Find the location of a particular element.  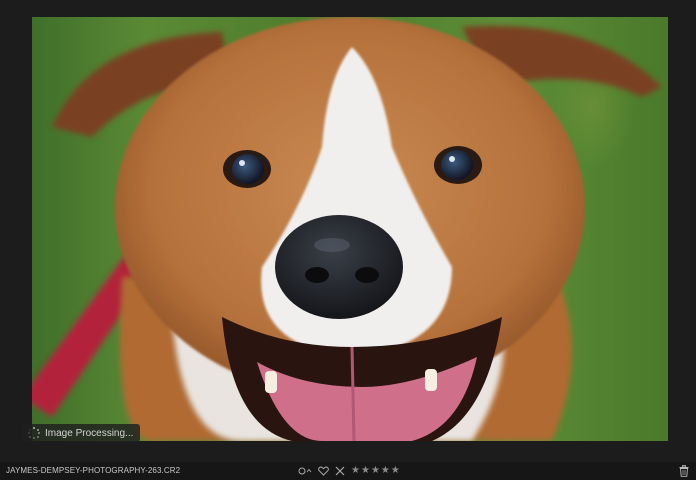

star-rating: ★ ★ ★ ★ ★ is located at coordinates (375, 471).